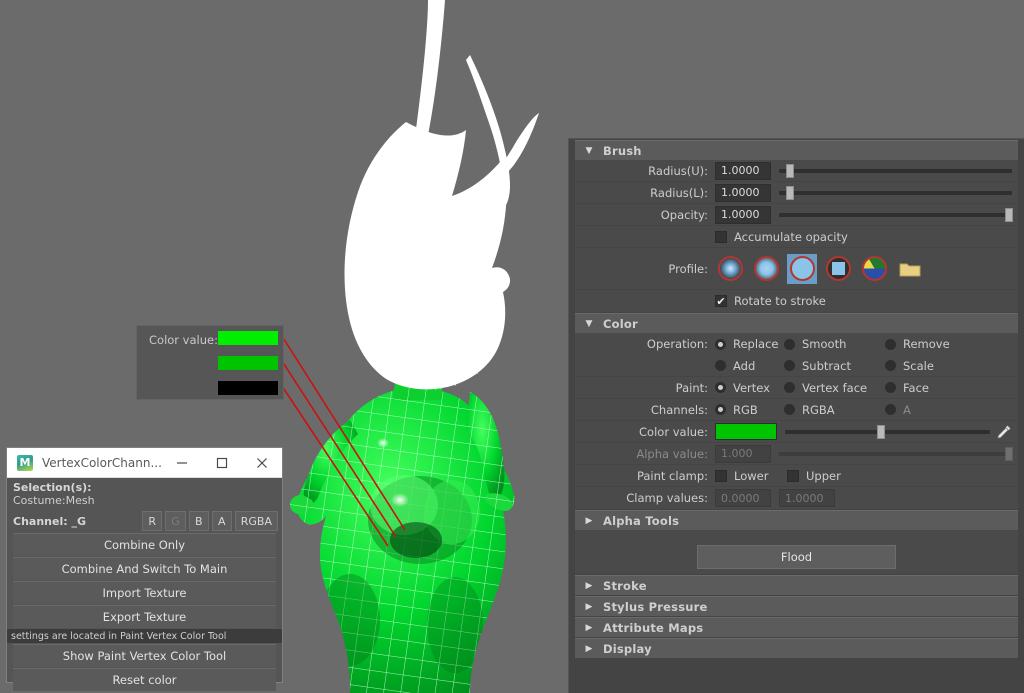 The height and width of the screenshot is (693, 1024). Describe the element at coordinates (720, 365) in the screenshot. I see `radio-add` at that location.